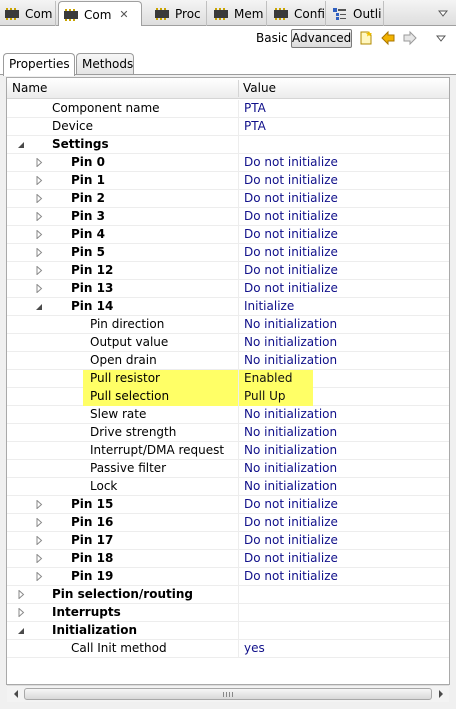  What do you see at coordinates (321, 38) in the screenshot?
I see `advanced-view-button: Advanced` at bounding box center [321, 38].